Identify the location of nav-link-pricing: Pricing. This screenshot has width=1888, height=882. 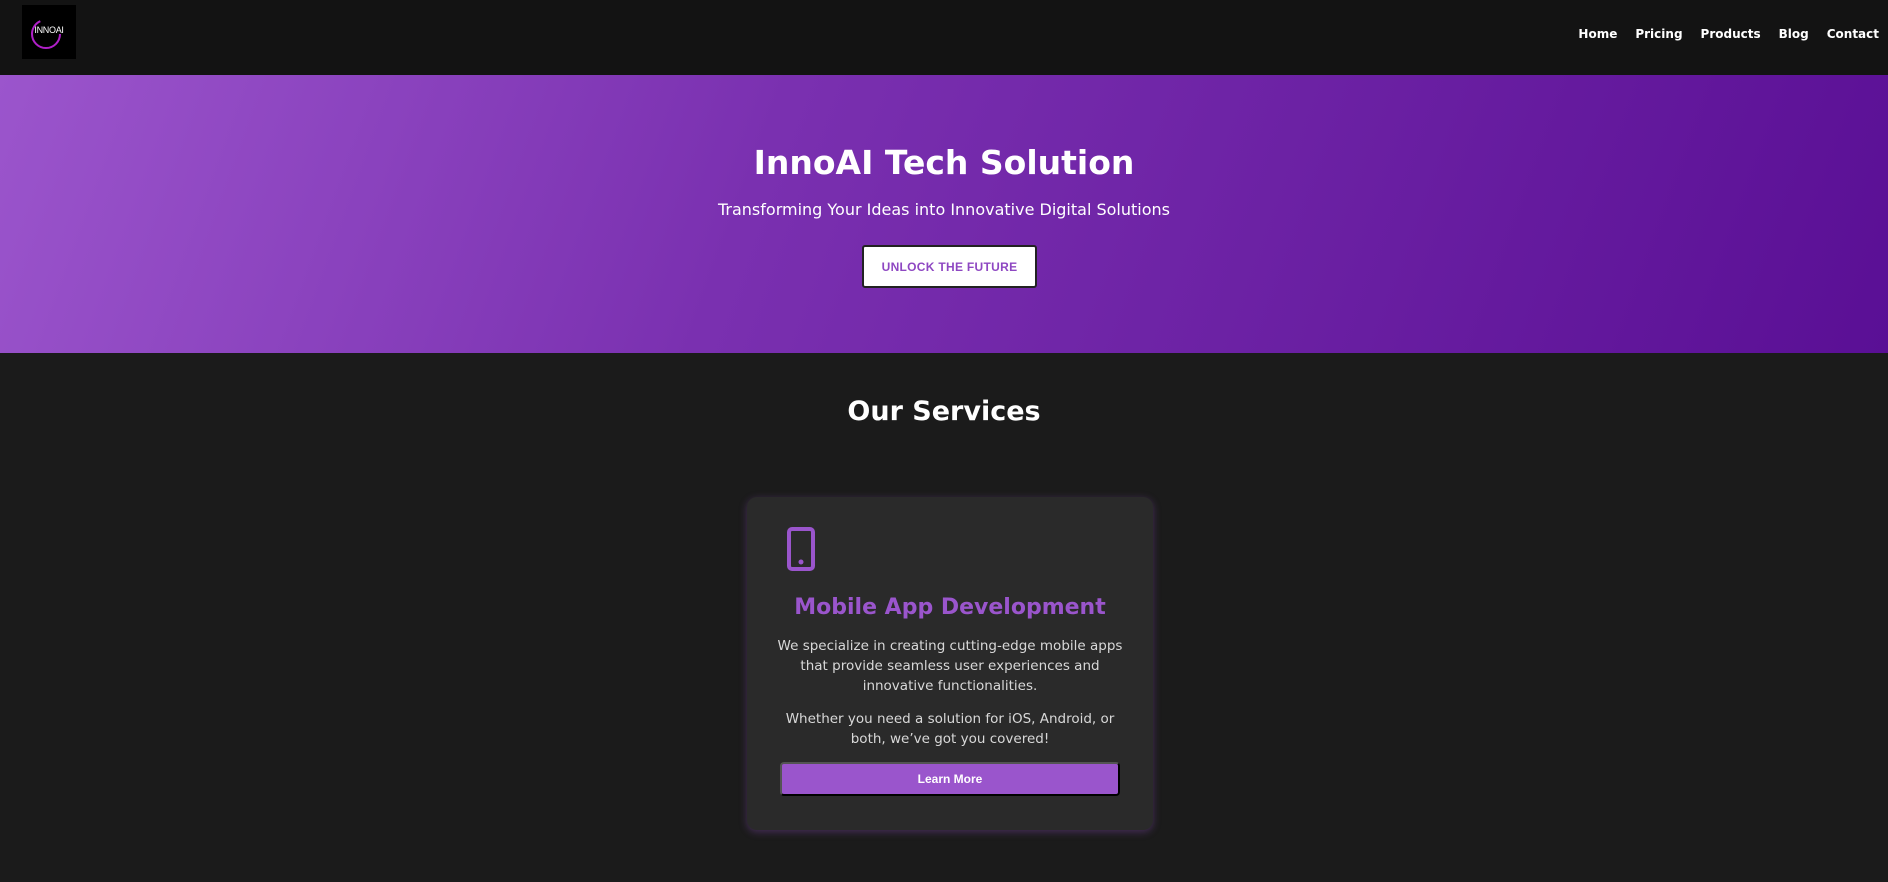
(1658, 34).